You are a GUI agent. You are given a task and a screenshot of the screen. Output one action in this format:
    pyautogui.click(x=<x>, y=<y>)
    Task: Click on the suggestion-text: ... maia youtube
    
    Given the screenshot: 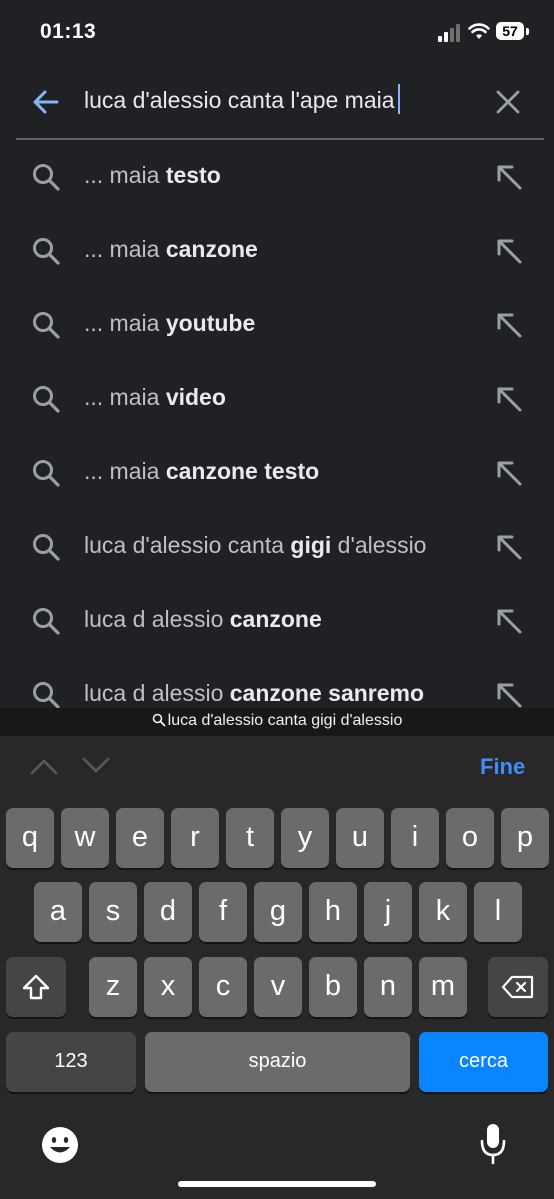 What is the action you would take?
    pyautogui.click(x=170, y=323)
    